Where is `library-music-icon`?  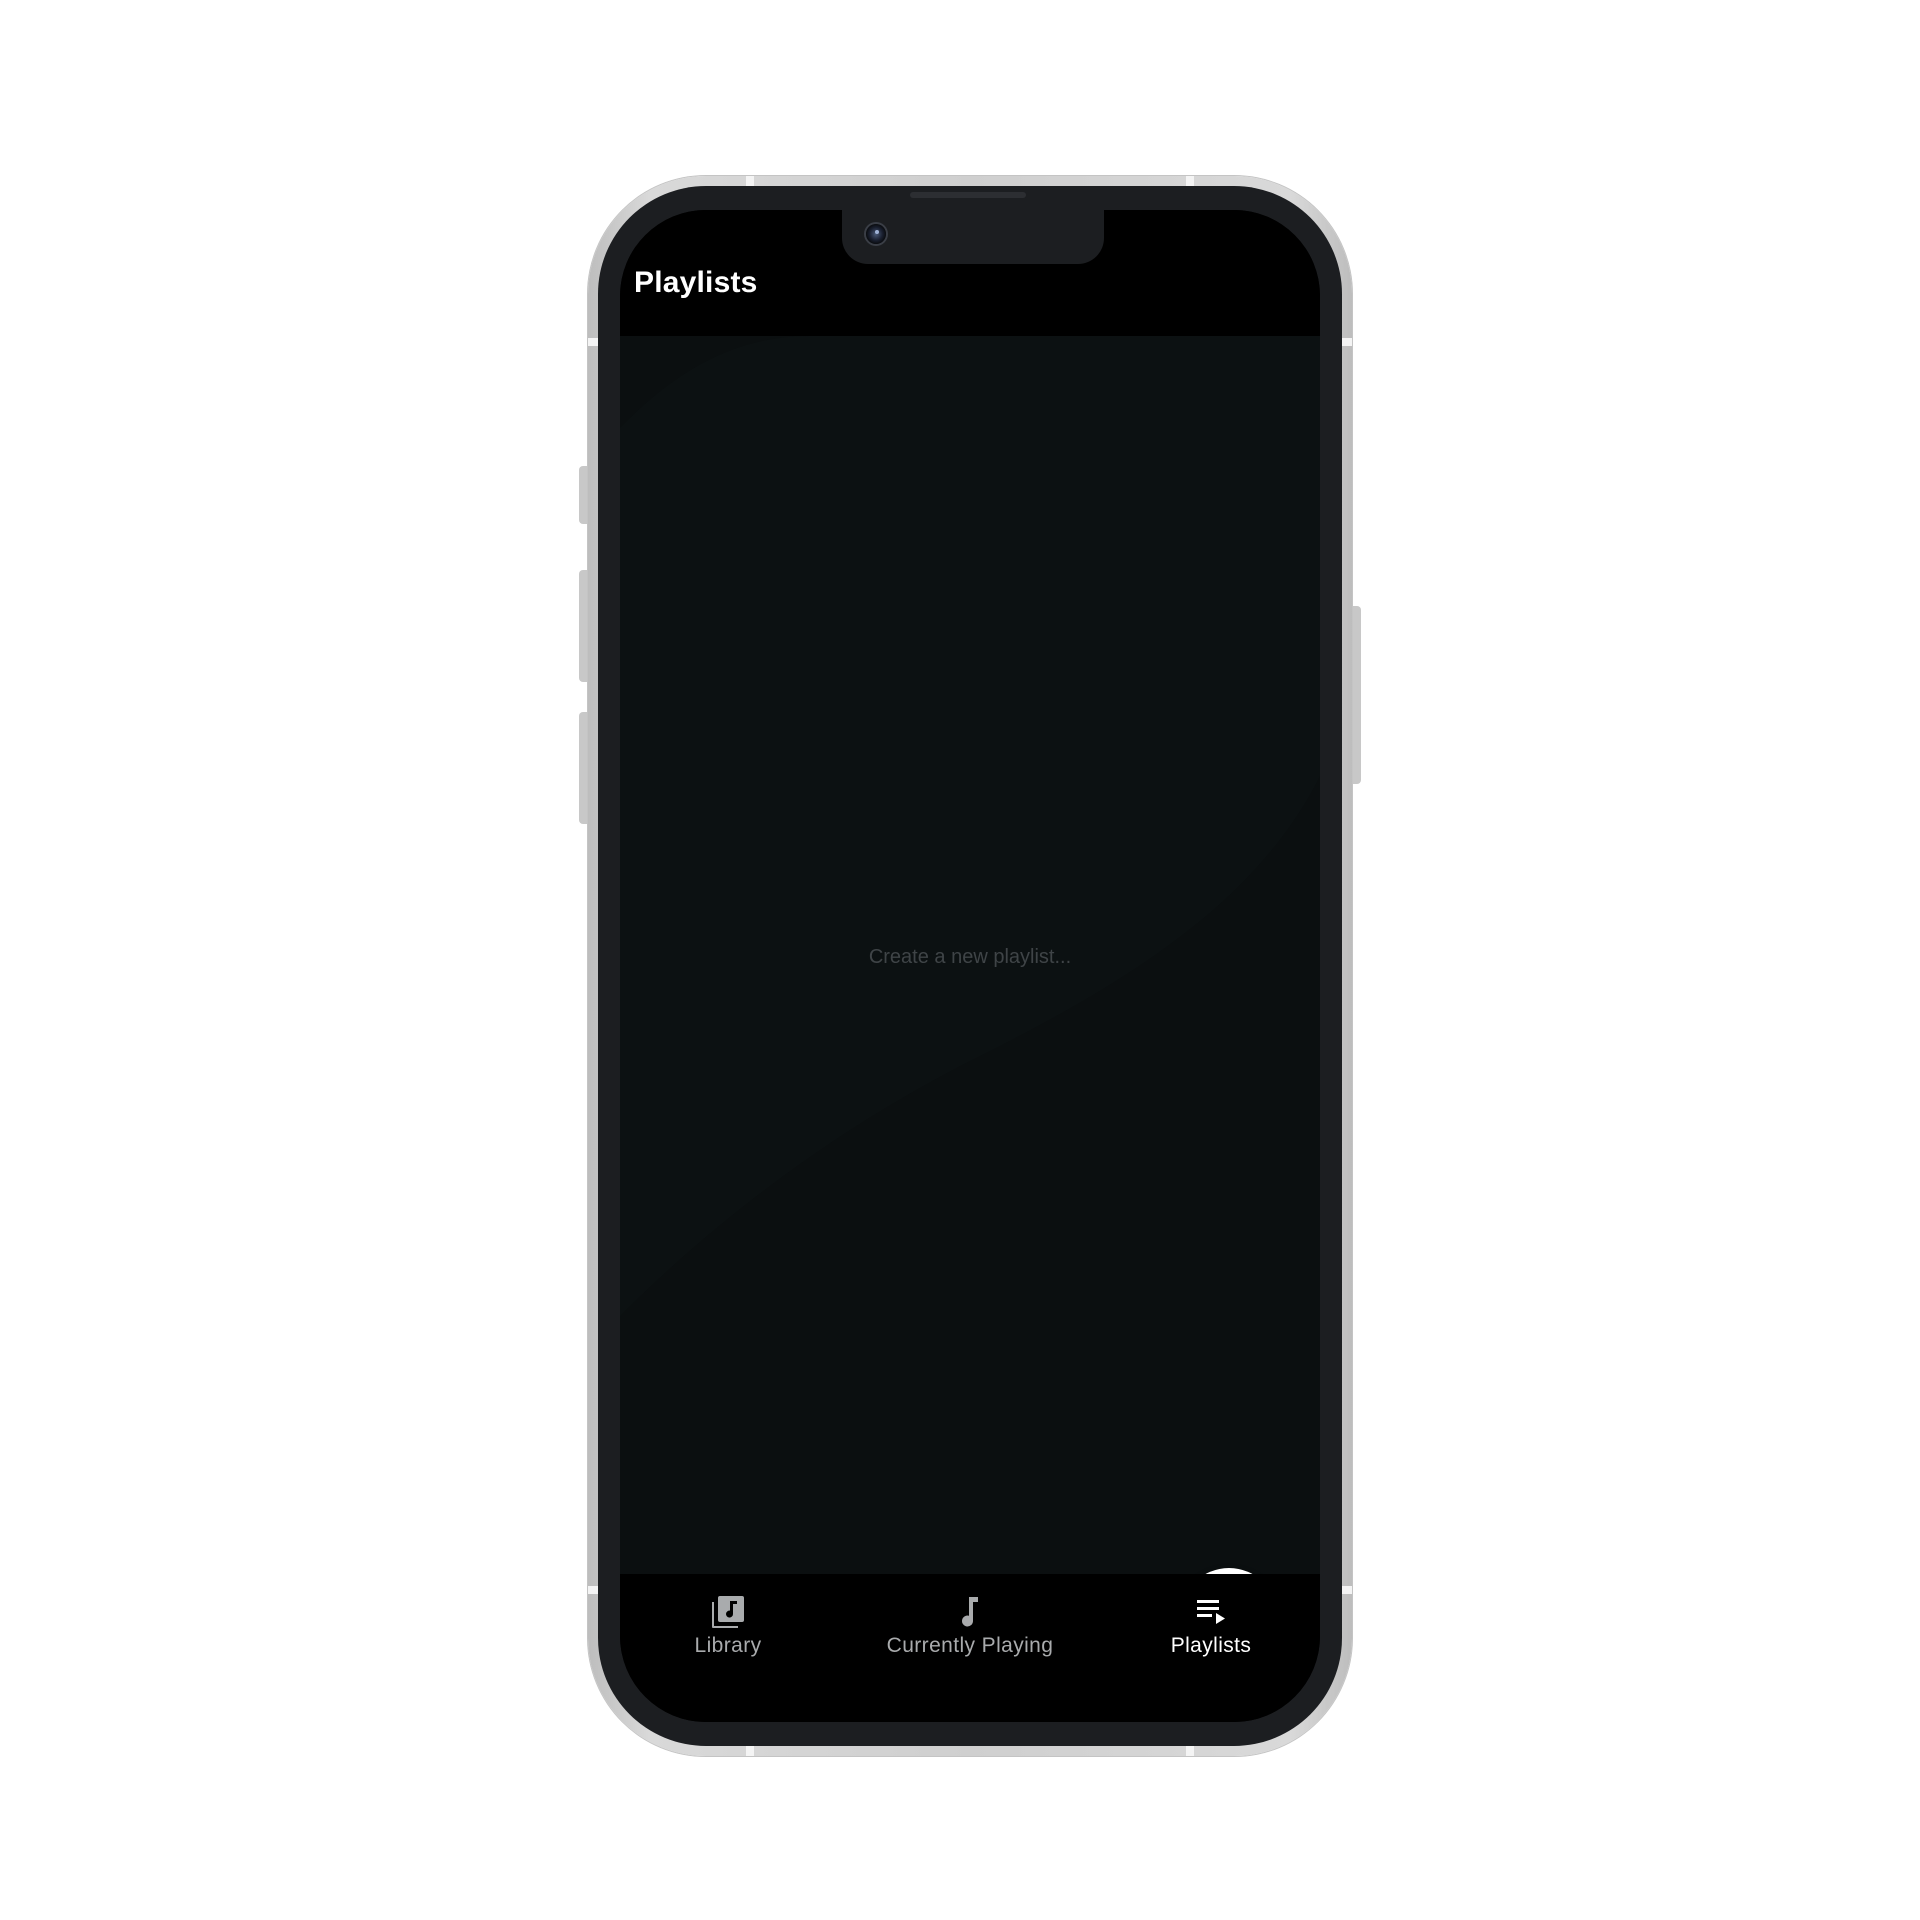
library-music-icon is located at coordinates (728, 1612).